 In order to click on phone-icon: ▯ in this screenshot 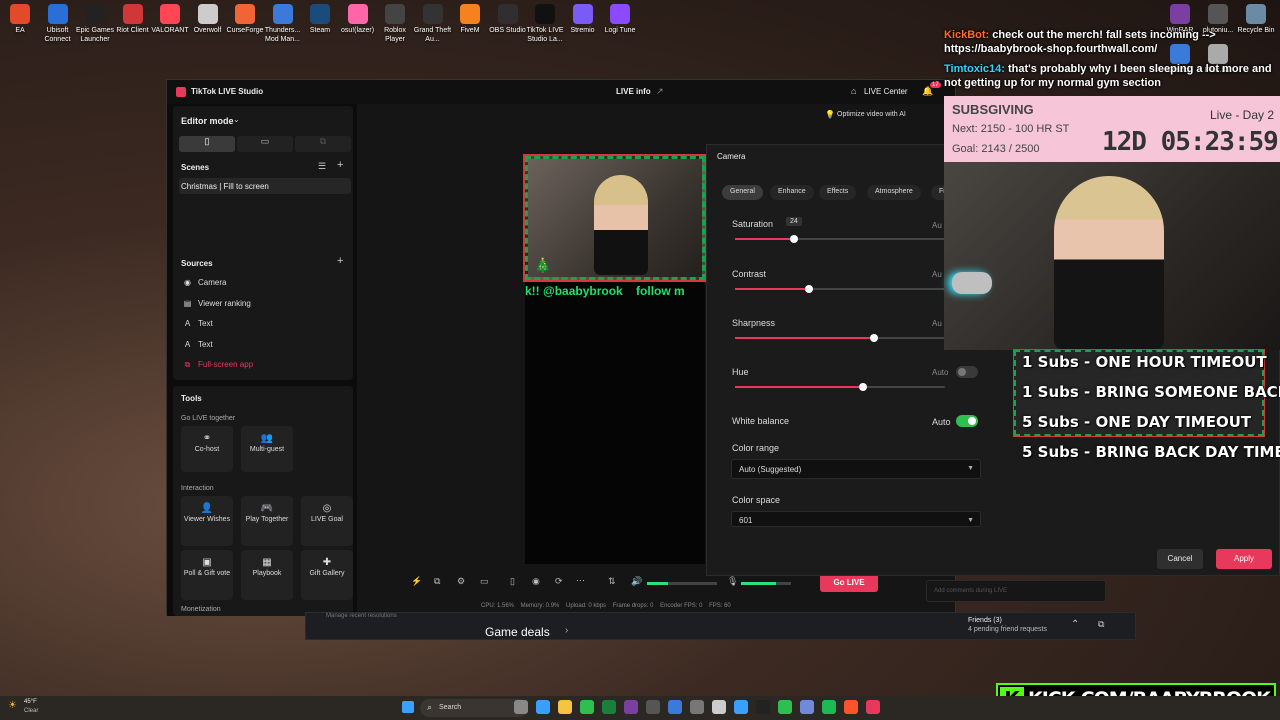, I will do `click(512, 581)`.